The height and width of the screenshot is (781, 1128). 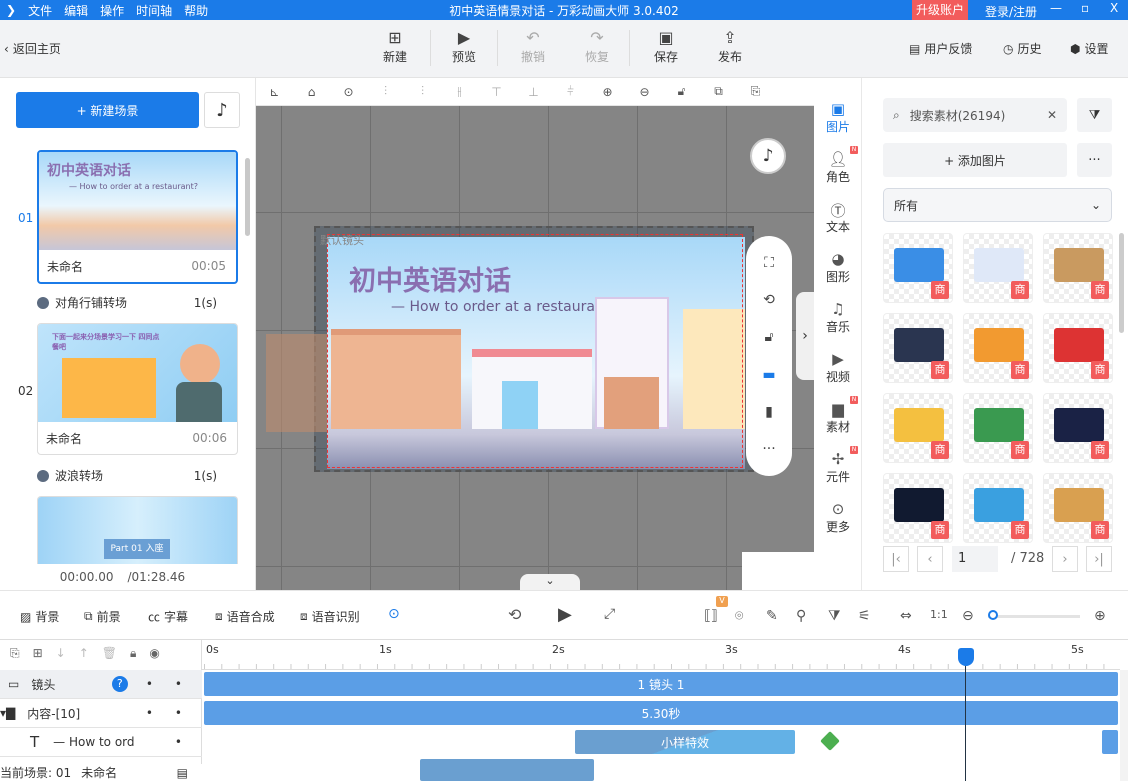 I want to click on menu-file: 文件, so click(x=40, y=10).